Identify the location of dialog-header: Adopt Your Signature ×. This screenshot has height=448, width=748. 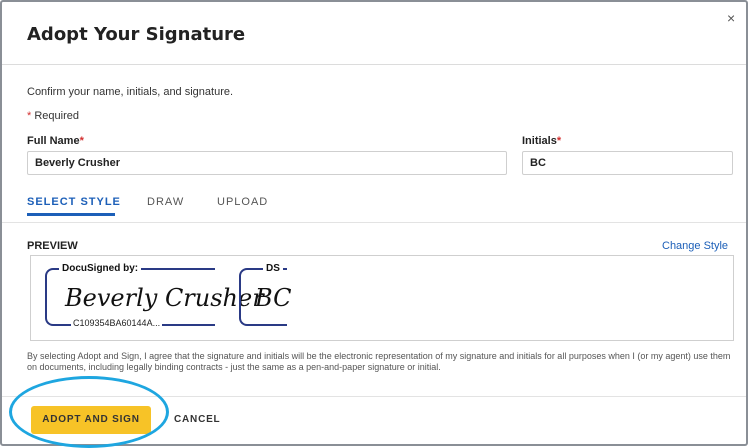
(374, 33).